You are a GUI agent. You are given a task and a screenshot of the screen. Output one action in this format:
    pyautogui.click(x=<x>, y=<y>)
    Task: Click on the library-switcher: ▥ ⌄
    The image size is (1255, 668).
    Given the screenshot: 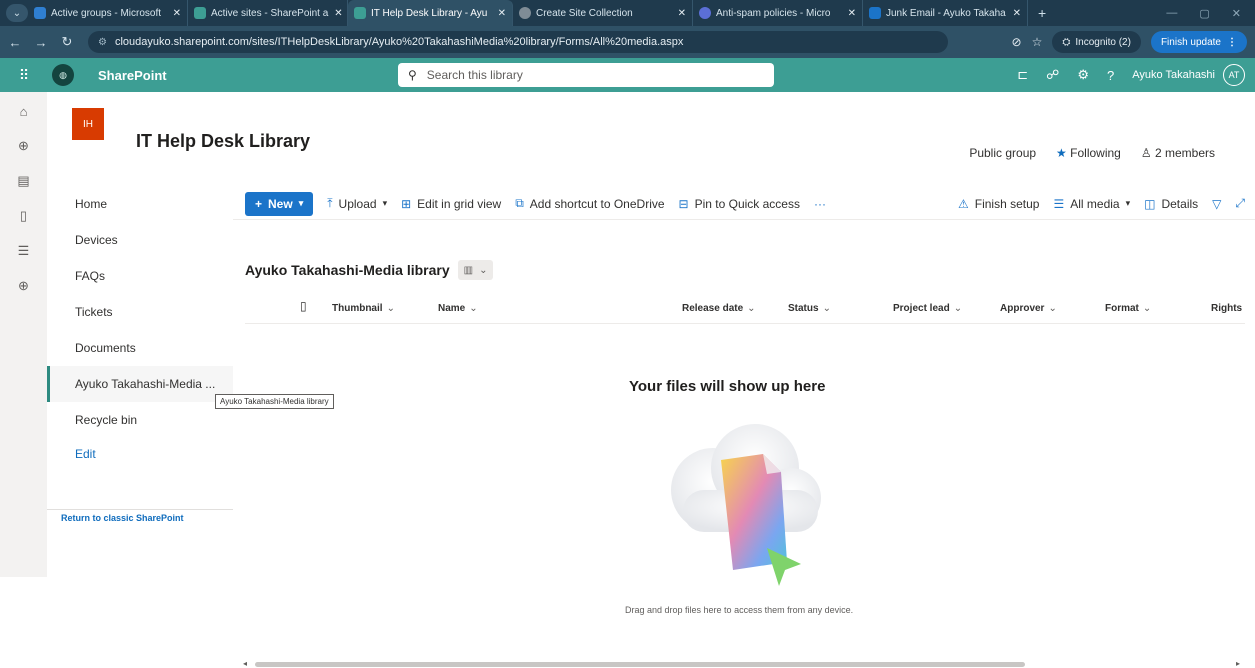 What is the action you would take?
    pyautogui.click(x=475, y=270)
    